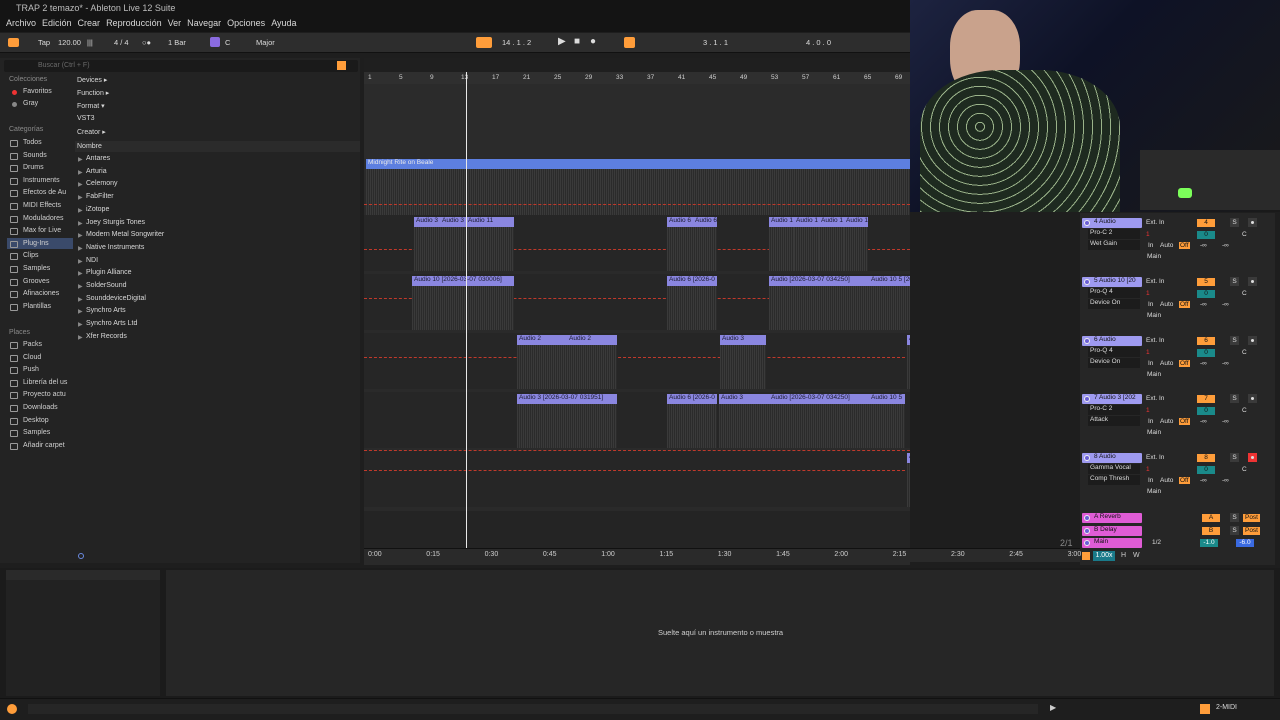 The image size is (1280, 720). What do you see at coordinates (705, 222) in the screenshot?
I see `clip-t4-4: Audio 6` at bounding box center [705, 222].